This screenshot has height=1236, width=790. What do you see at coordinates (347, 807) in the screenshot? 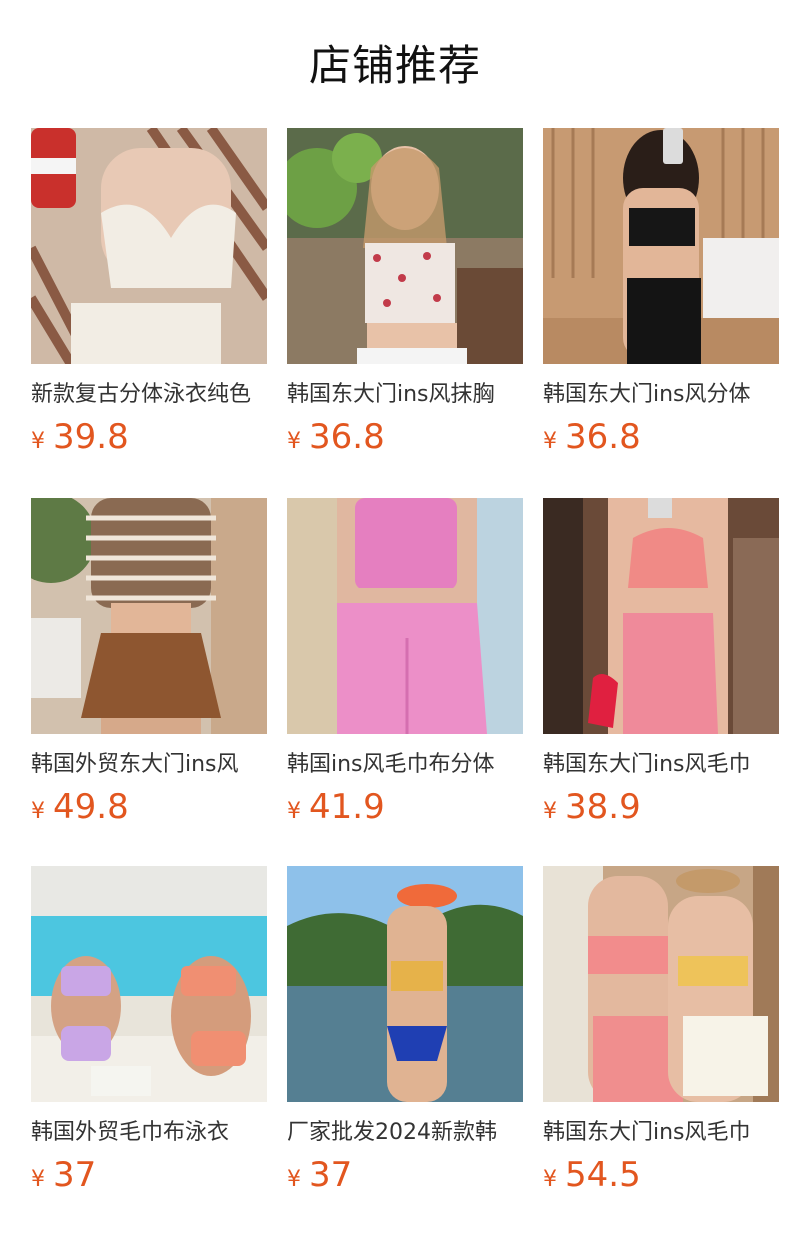
I see `product-price: 41.9` at bounding box center [347, 807].